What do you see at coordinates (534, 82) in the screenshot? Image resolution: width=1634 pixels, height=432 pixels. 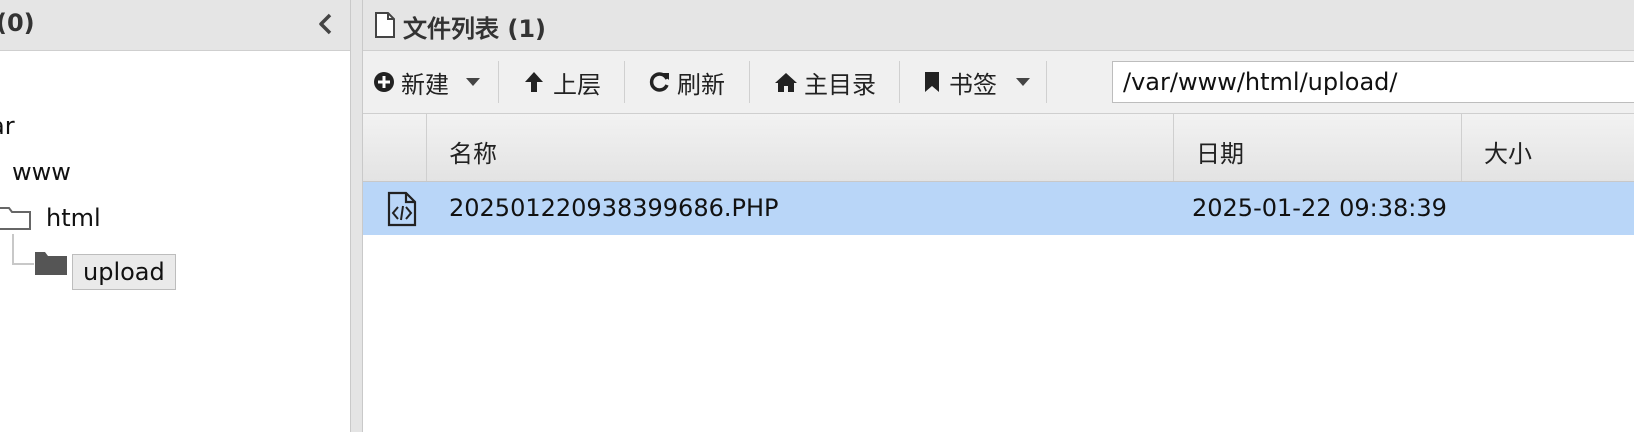 I see `arrow-up-icon` at bounding box center [534, 82].